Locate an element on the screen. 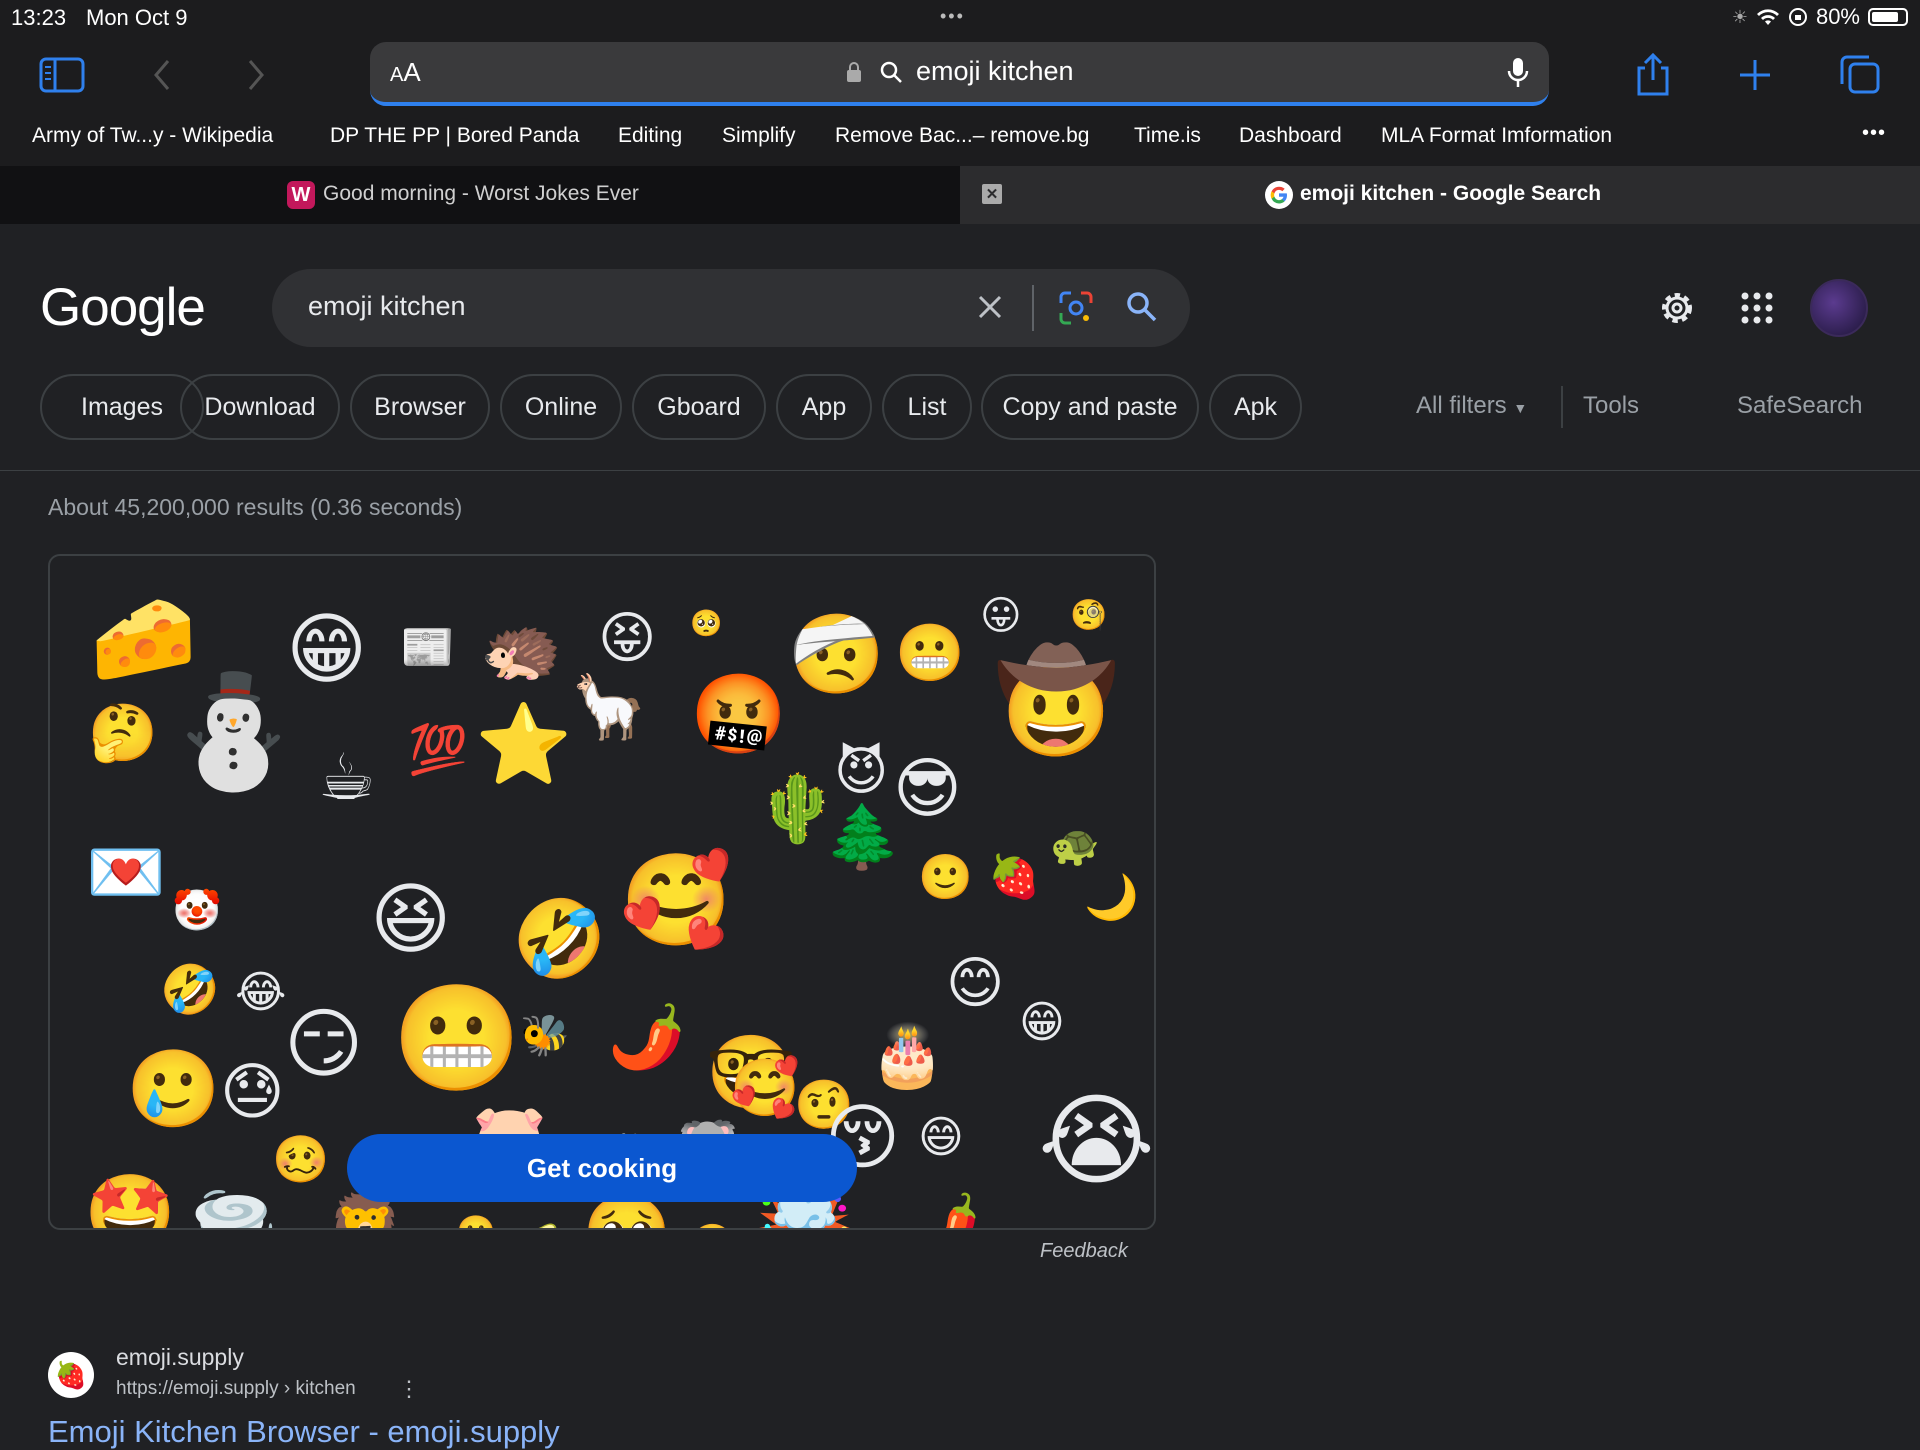 This screenshot has width=1920, height=1450. emoji-sticker-icon: 🧐 is located at coordinates (1089, 615).